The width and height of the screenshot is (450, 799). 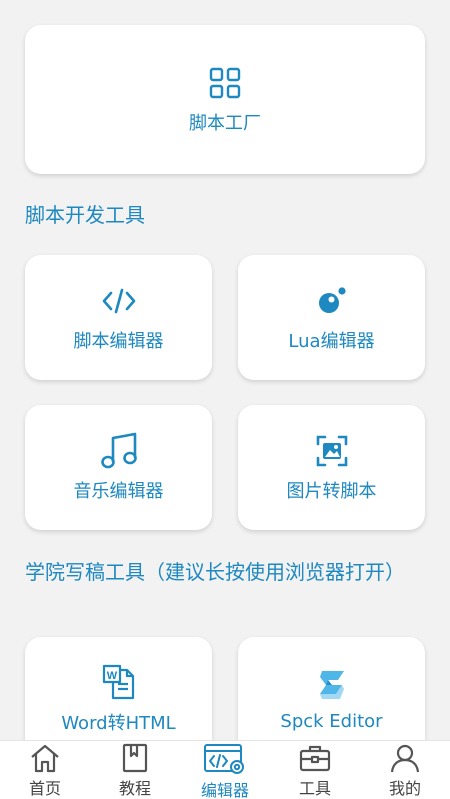 I want to click on book-icon, so click(x=135, y=758).